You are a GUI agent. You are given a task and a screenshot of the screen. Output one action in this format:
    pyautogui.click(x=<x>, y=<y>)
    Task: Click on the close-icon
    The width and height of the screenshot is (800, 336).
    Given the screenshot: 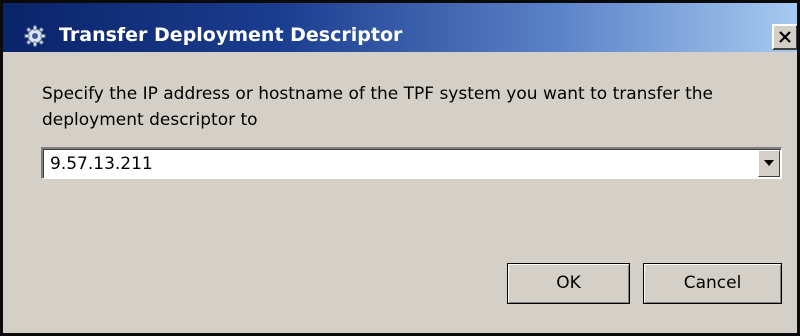 What is the action you would take?
    pyautogui.click(x=785, y=37)
    